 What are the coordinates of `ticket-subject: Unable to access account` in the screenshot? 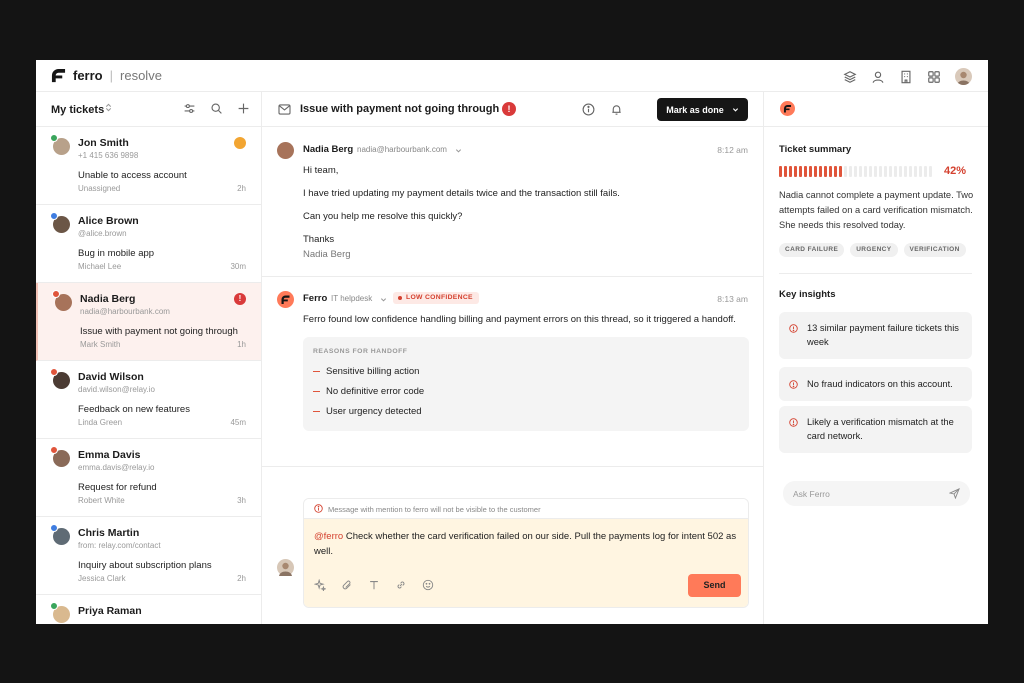 It's located at (132, 175).